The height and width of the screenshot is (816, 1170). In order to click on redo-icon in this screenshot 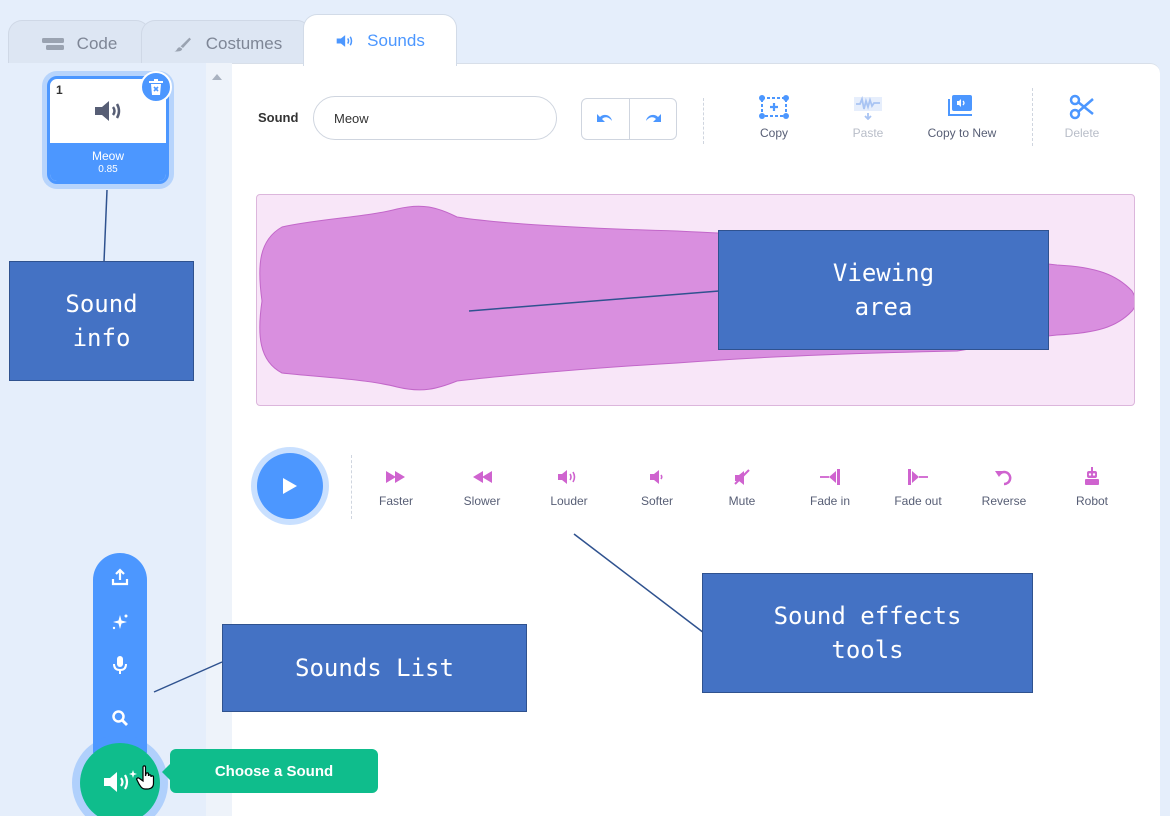, I will do `click(653, 118)`.